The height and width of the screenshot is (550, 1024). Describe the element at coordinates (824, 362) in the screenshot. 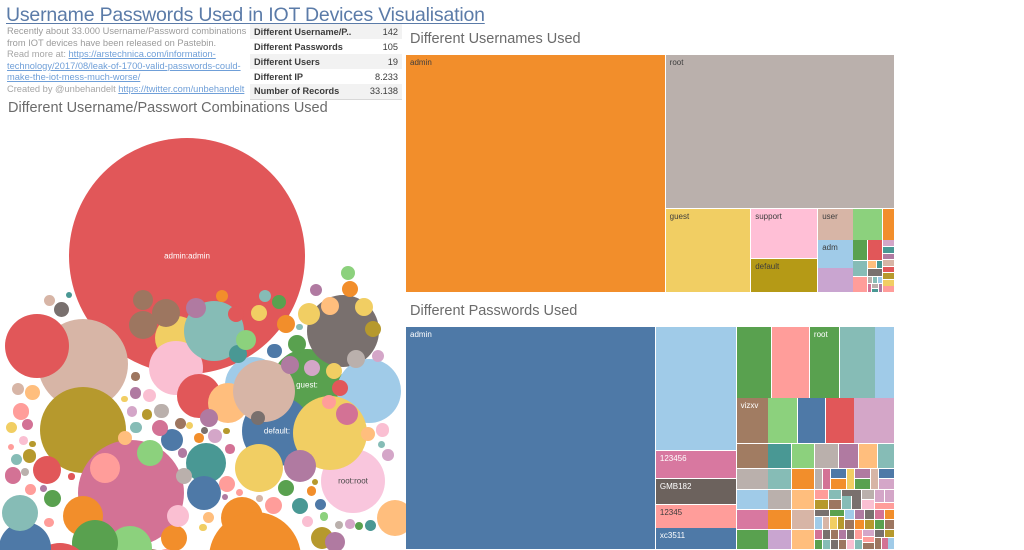

I see `treemap-cell-labeled: root` at that location.